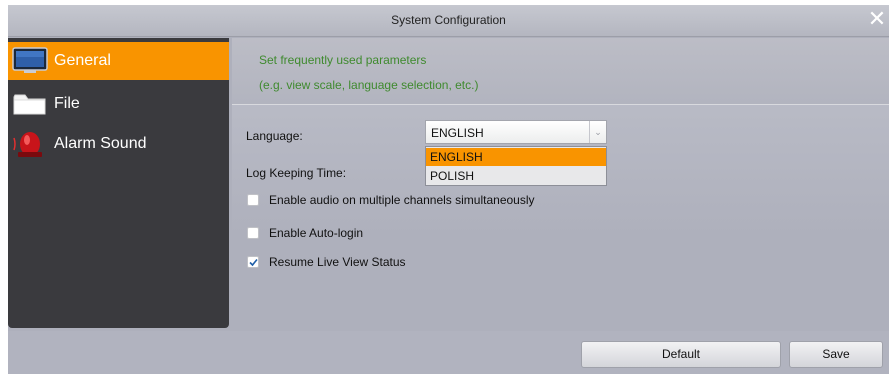 The image size is (889, 374). What do you see at coordinates (457, 133) in the screenshot?
I see `language-select-value: ENGLISH` at bounding box center [457, 133].